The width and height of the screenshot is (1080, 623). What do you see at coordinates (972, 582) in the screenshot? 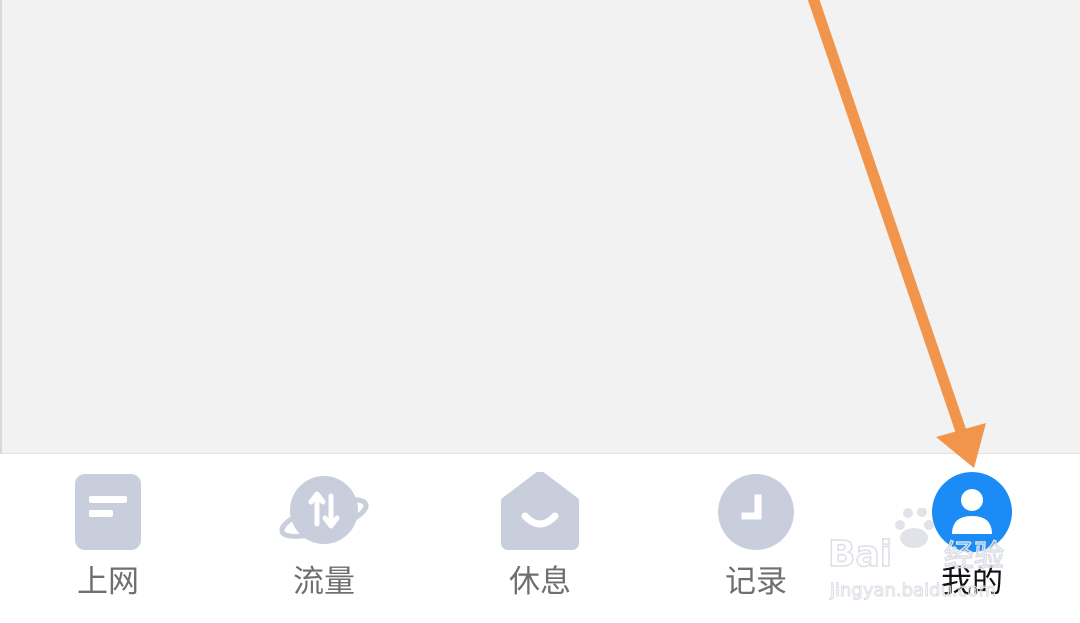
I see `tab-label: 我的` at bounding box center [972, 582].